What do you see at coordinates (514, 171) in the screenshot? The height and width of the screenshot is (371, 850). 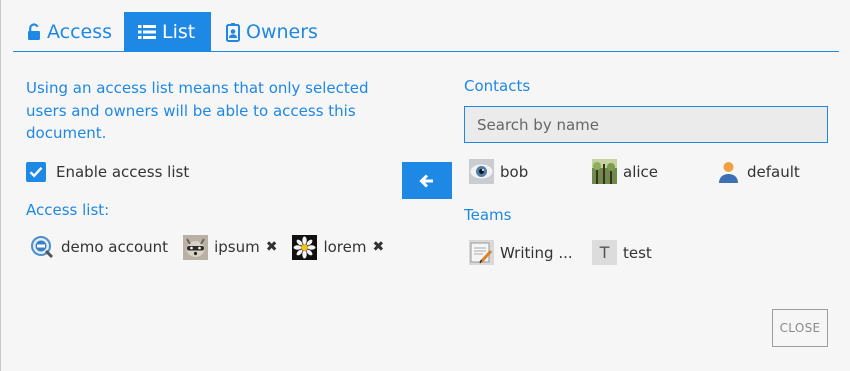 I see `contact-name: bob` at bounding box center [514, 171].